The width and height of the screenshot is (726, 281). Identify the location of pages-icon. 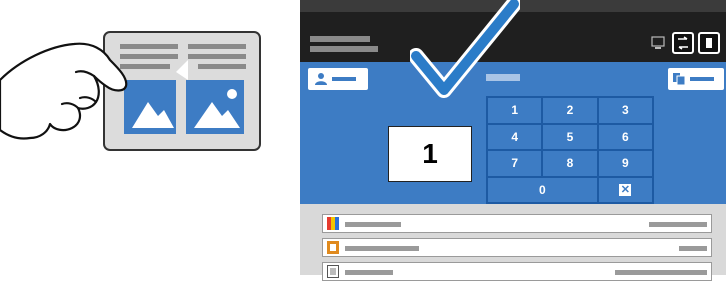
(679, 79).